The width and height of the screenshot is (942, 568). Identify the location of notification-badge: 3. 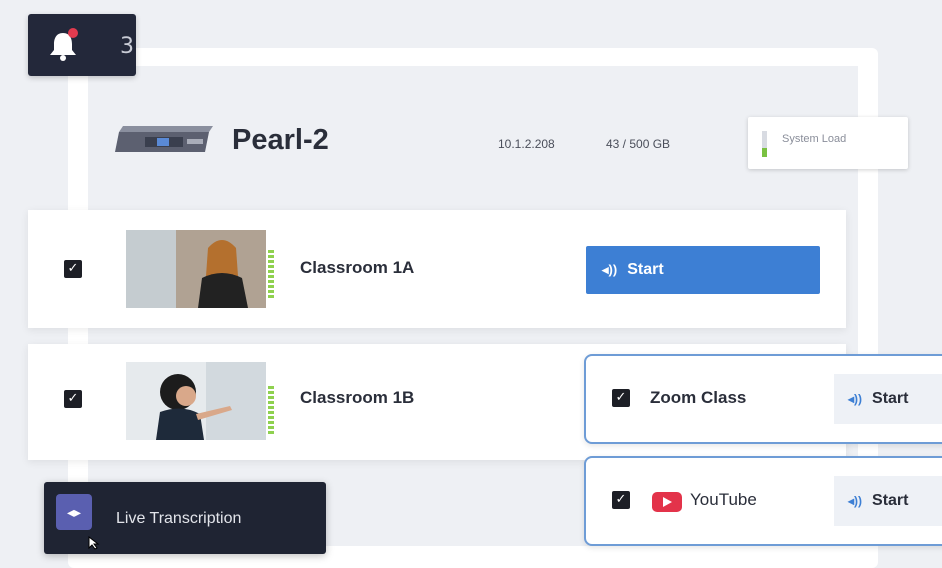
(82, 45).